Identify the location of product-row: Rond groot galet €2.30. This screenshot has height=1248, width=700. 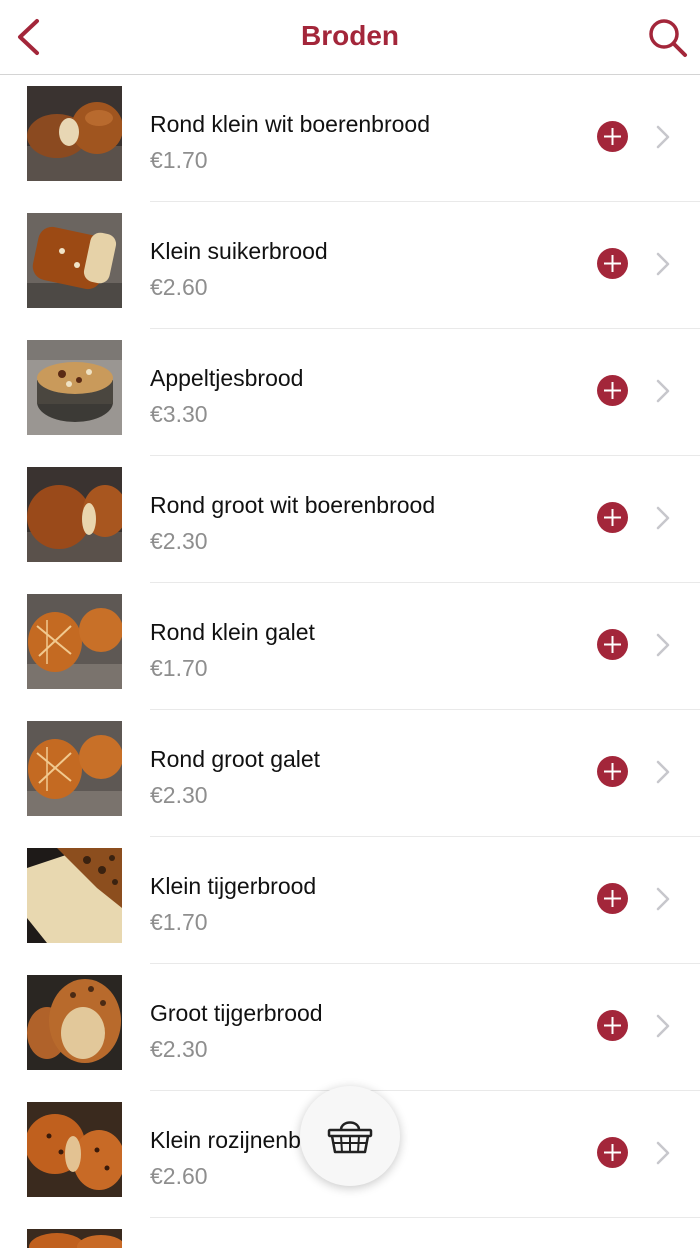
(350, 773).